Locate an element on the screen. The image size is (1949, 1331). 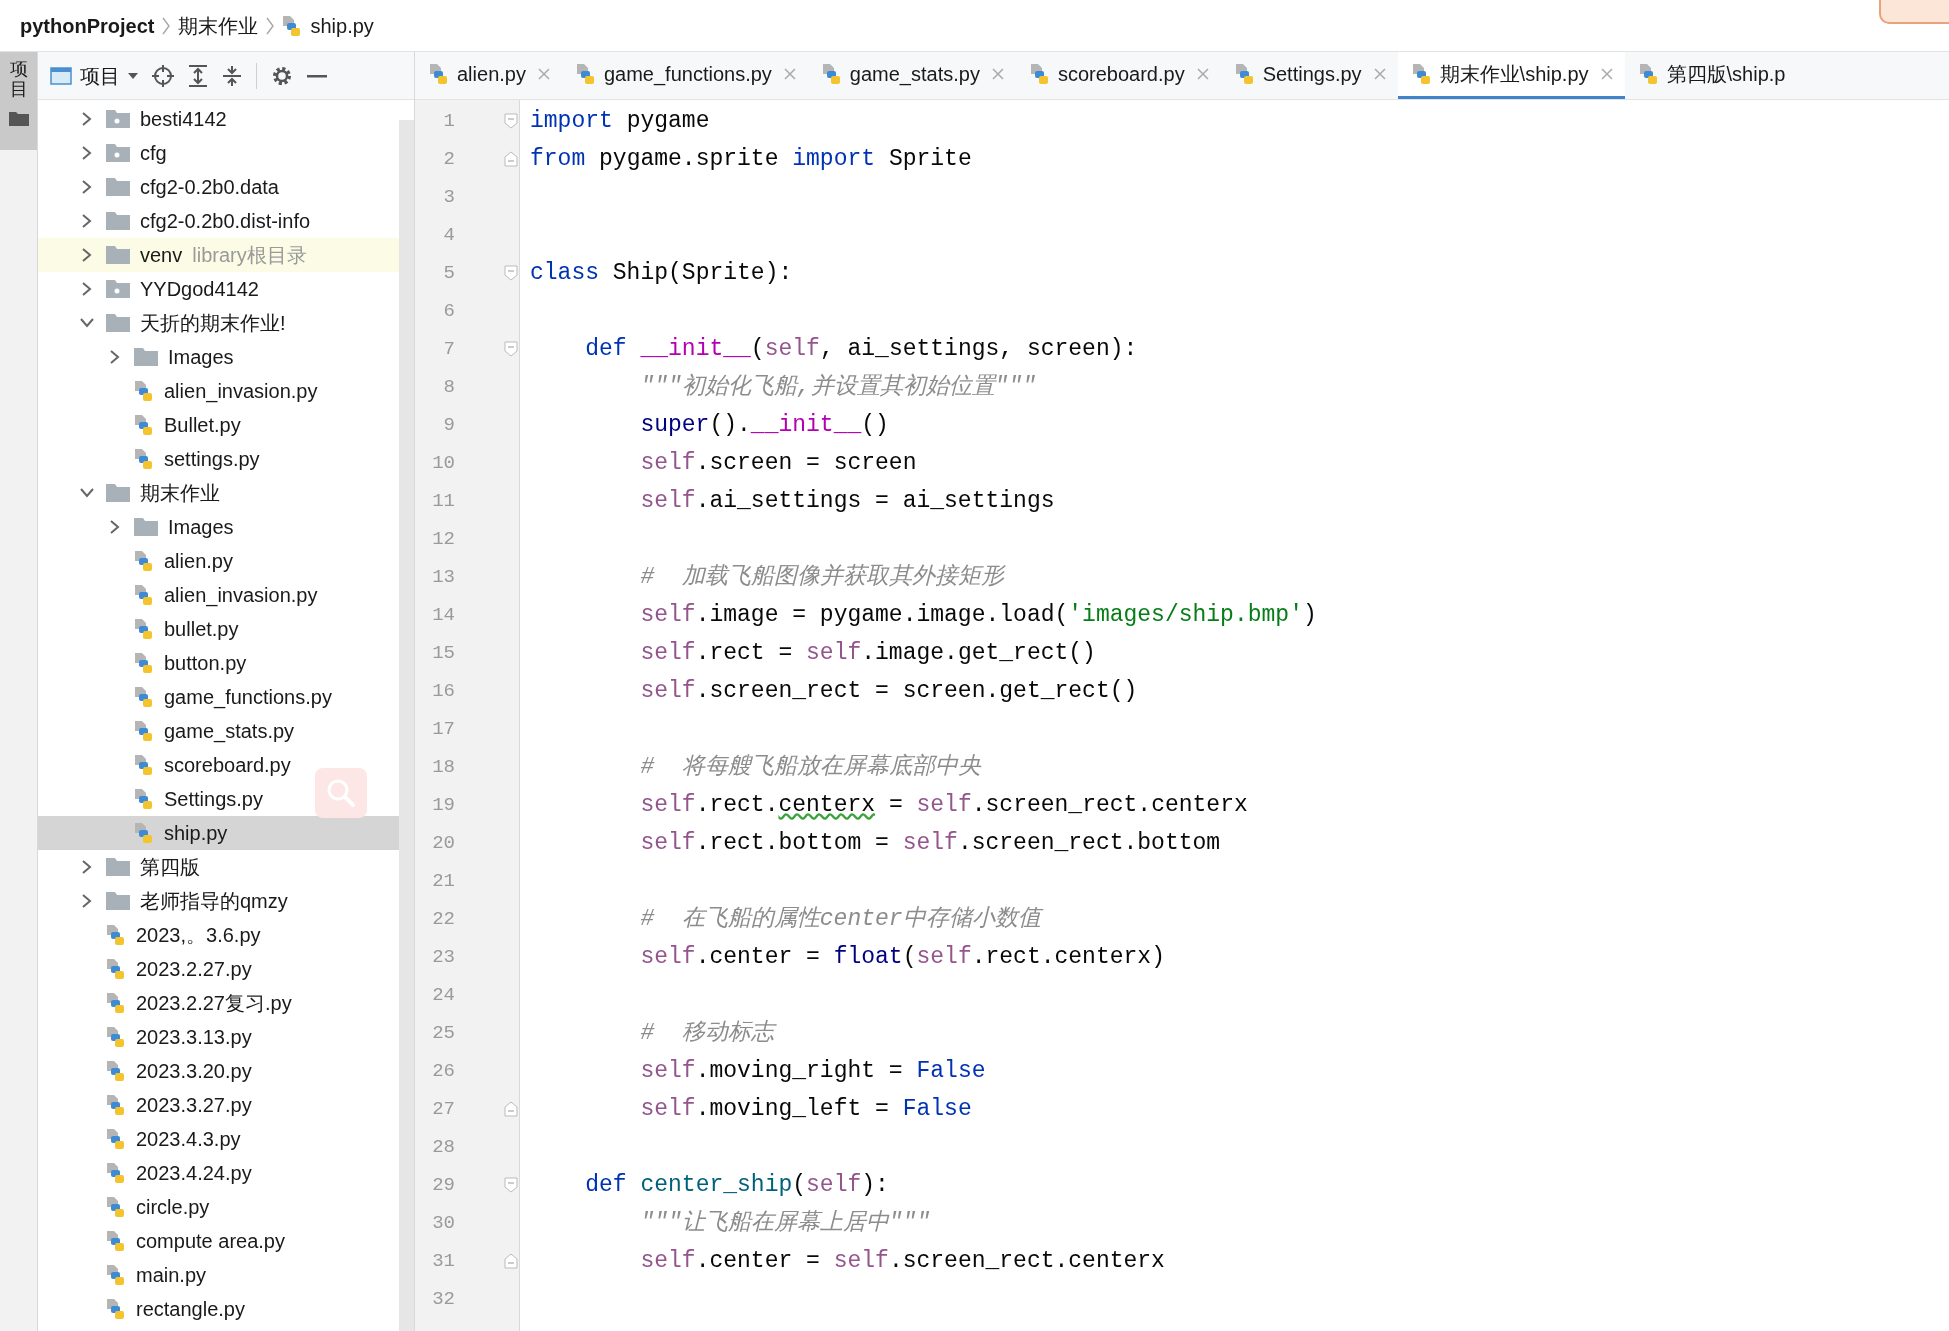
editor-tab: alien.py is located at coordinates (488, 75).